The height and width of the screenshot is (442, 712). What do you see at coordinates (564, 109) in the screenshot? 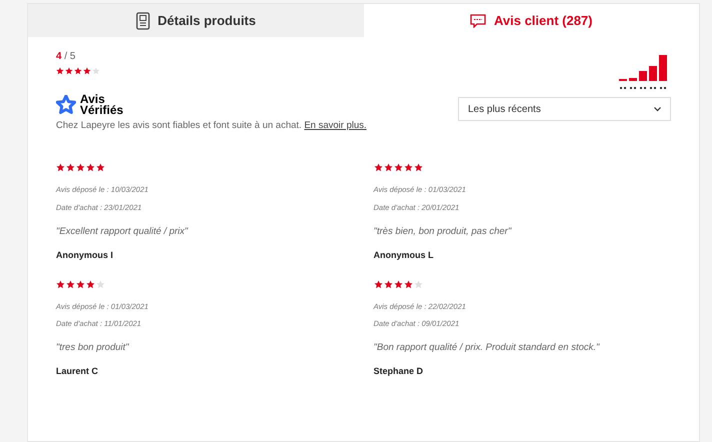
I see `sort-dropdown: Les plus récents` at bounding box center [564, 109].